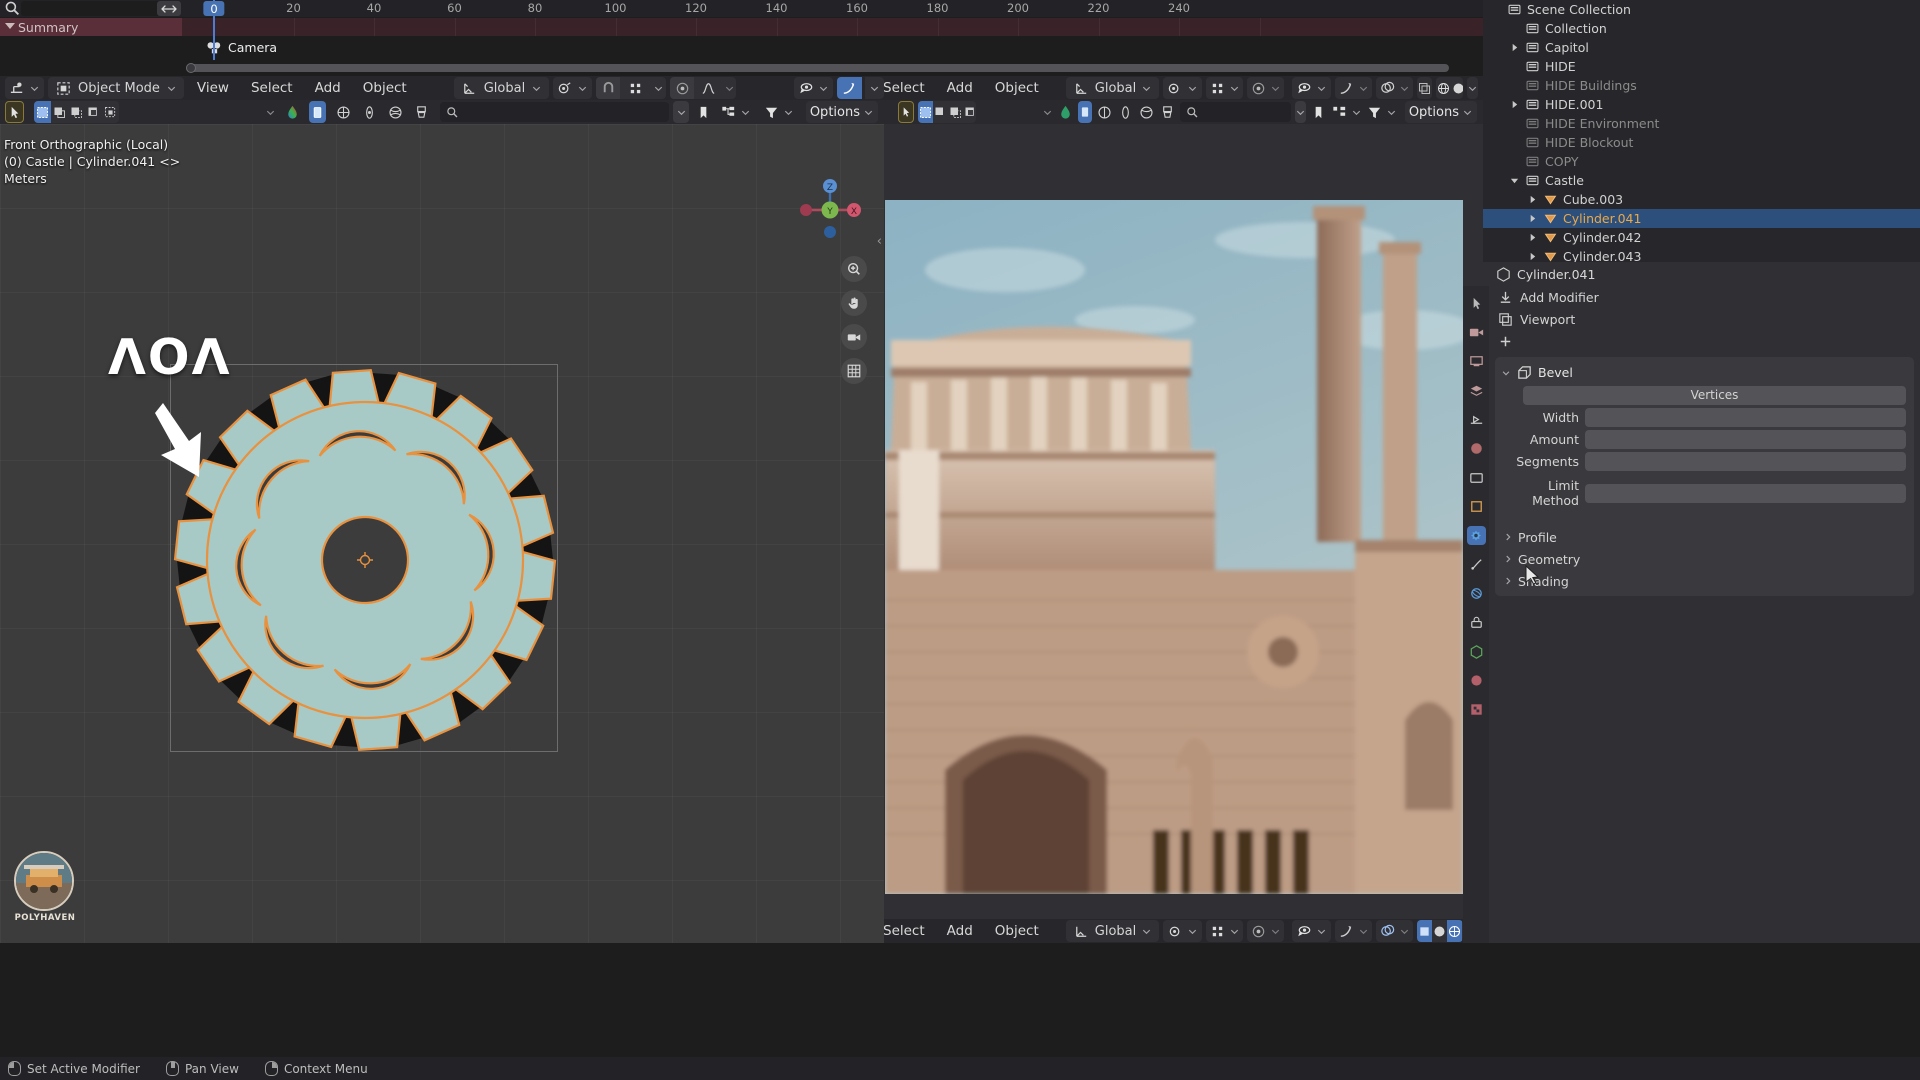 The height and width of the screenshot is (1080, 1920). Describe the element at coordinates (1701, 47) in the screenshot. I see `outliner-row: Capitol` at that location.